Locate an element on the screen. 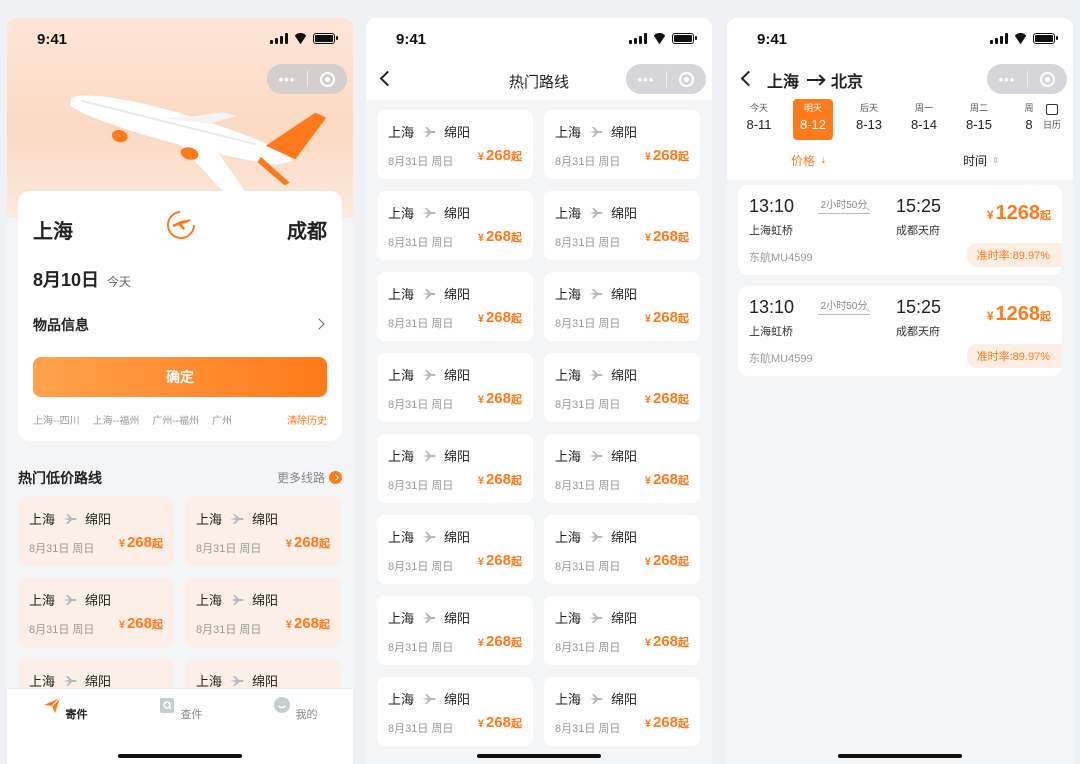 Image resolution: width=1080 pixels, height=764 pixels. tab-mine: 我的 is located at coordinates (295, 708).